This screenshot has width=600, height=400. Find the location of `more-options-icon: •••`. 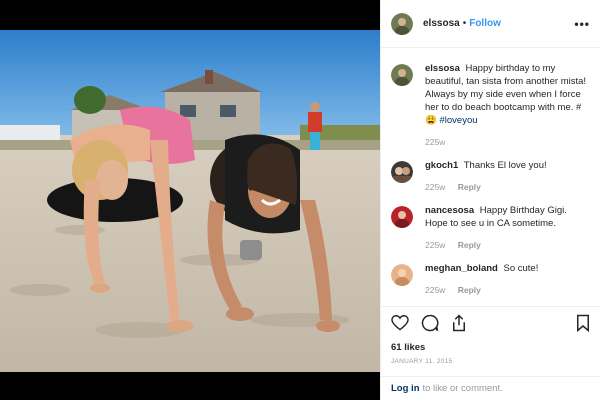

more-options-icon: ••• is located at coordinates (582, 24).